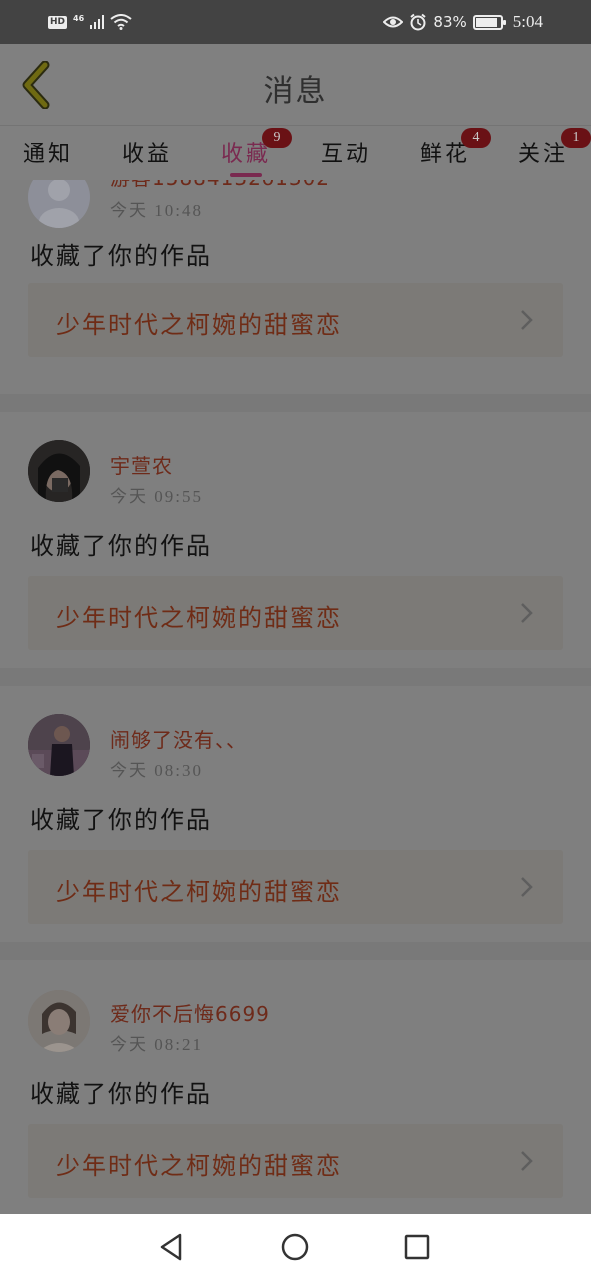 The width and height of the screenshot is (591, 1280). I want to click on triangle-back-icon, so click(172, 1247).